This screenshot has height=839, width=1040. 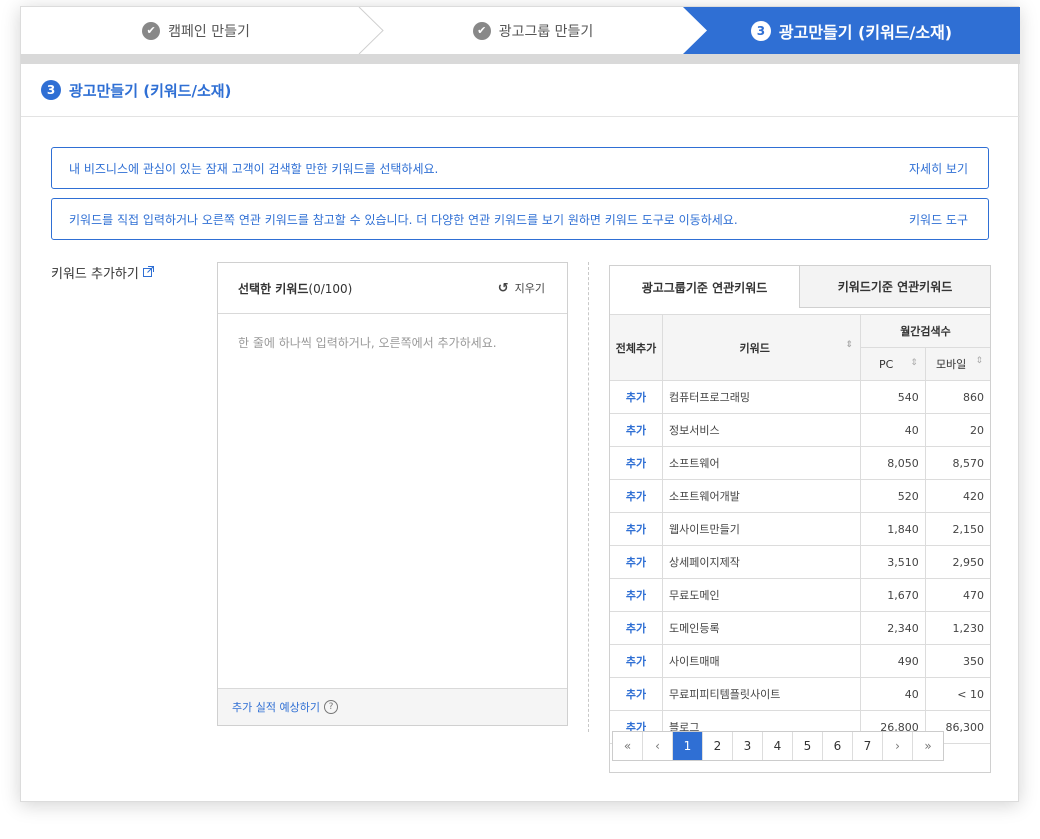 What do you see at coordinates (868, 746) in the screenshot?
I see `page-7-button: 7` at bounding box center [868, 746].